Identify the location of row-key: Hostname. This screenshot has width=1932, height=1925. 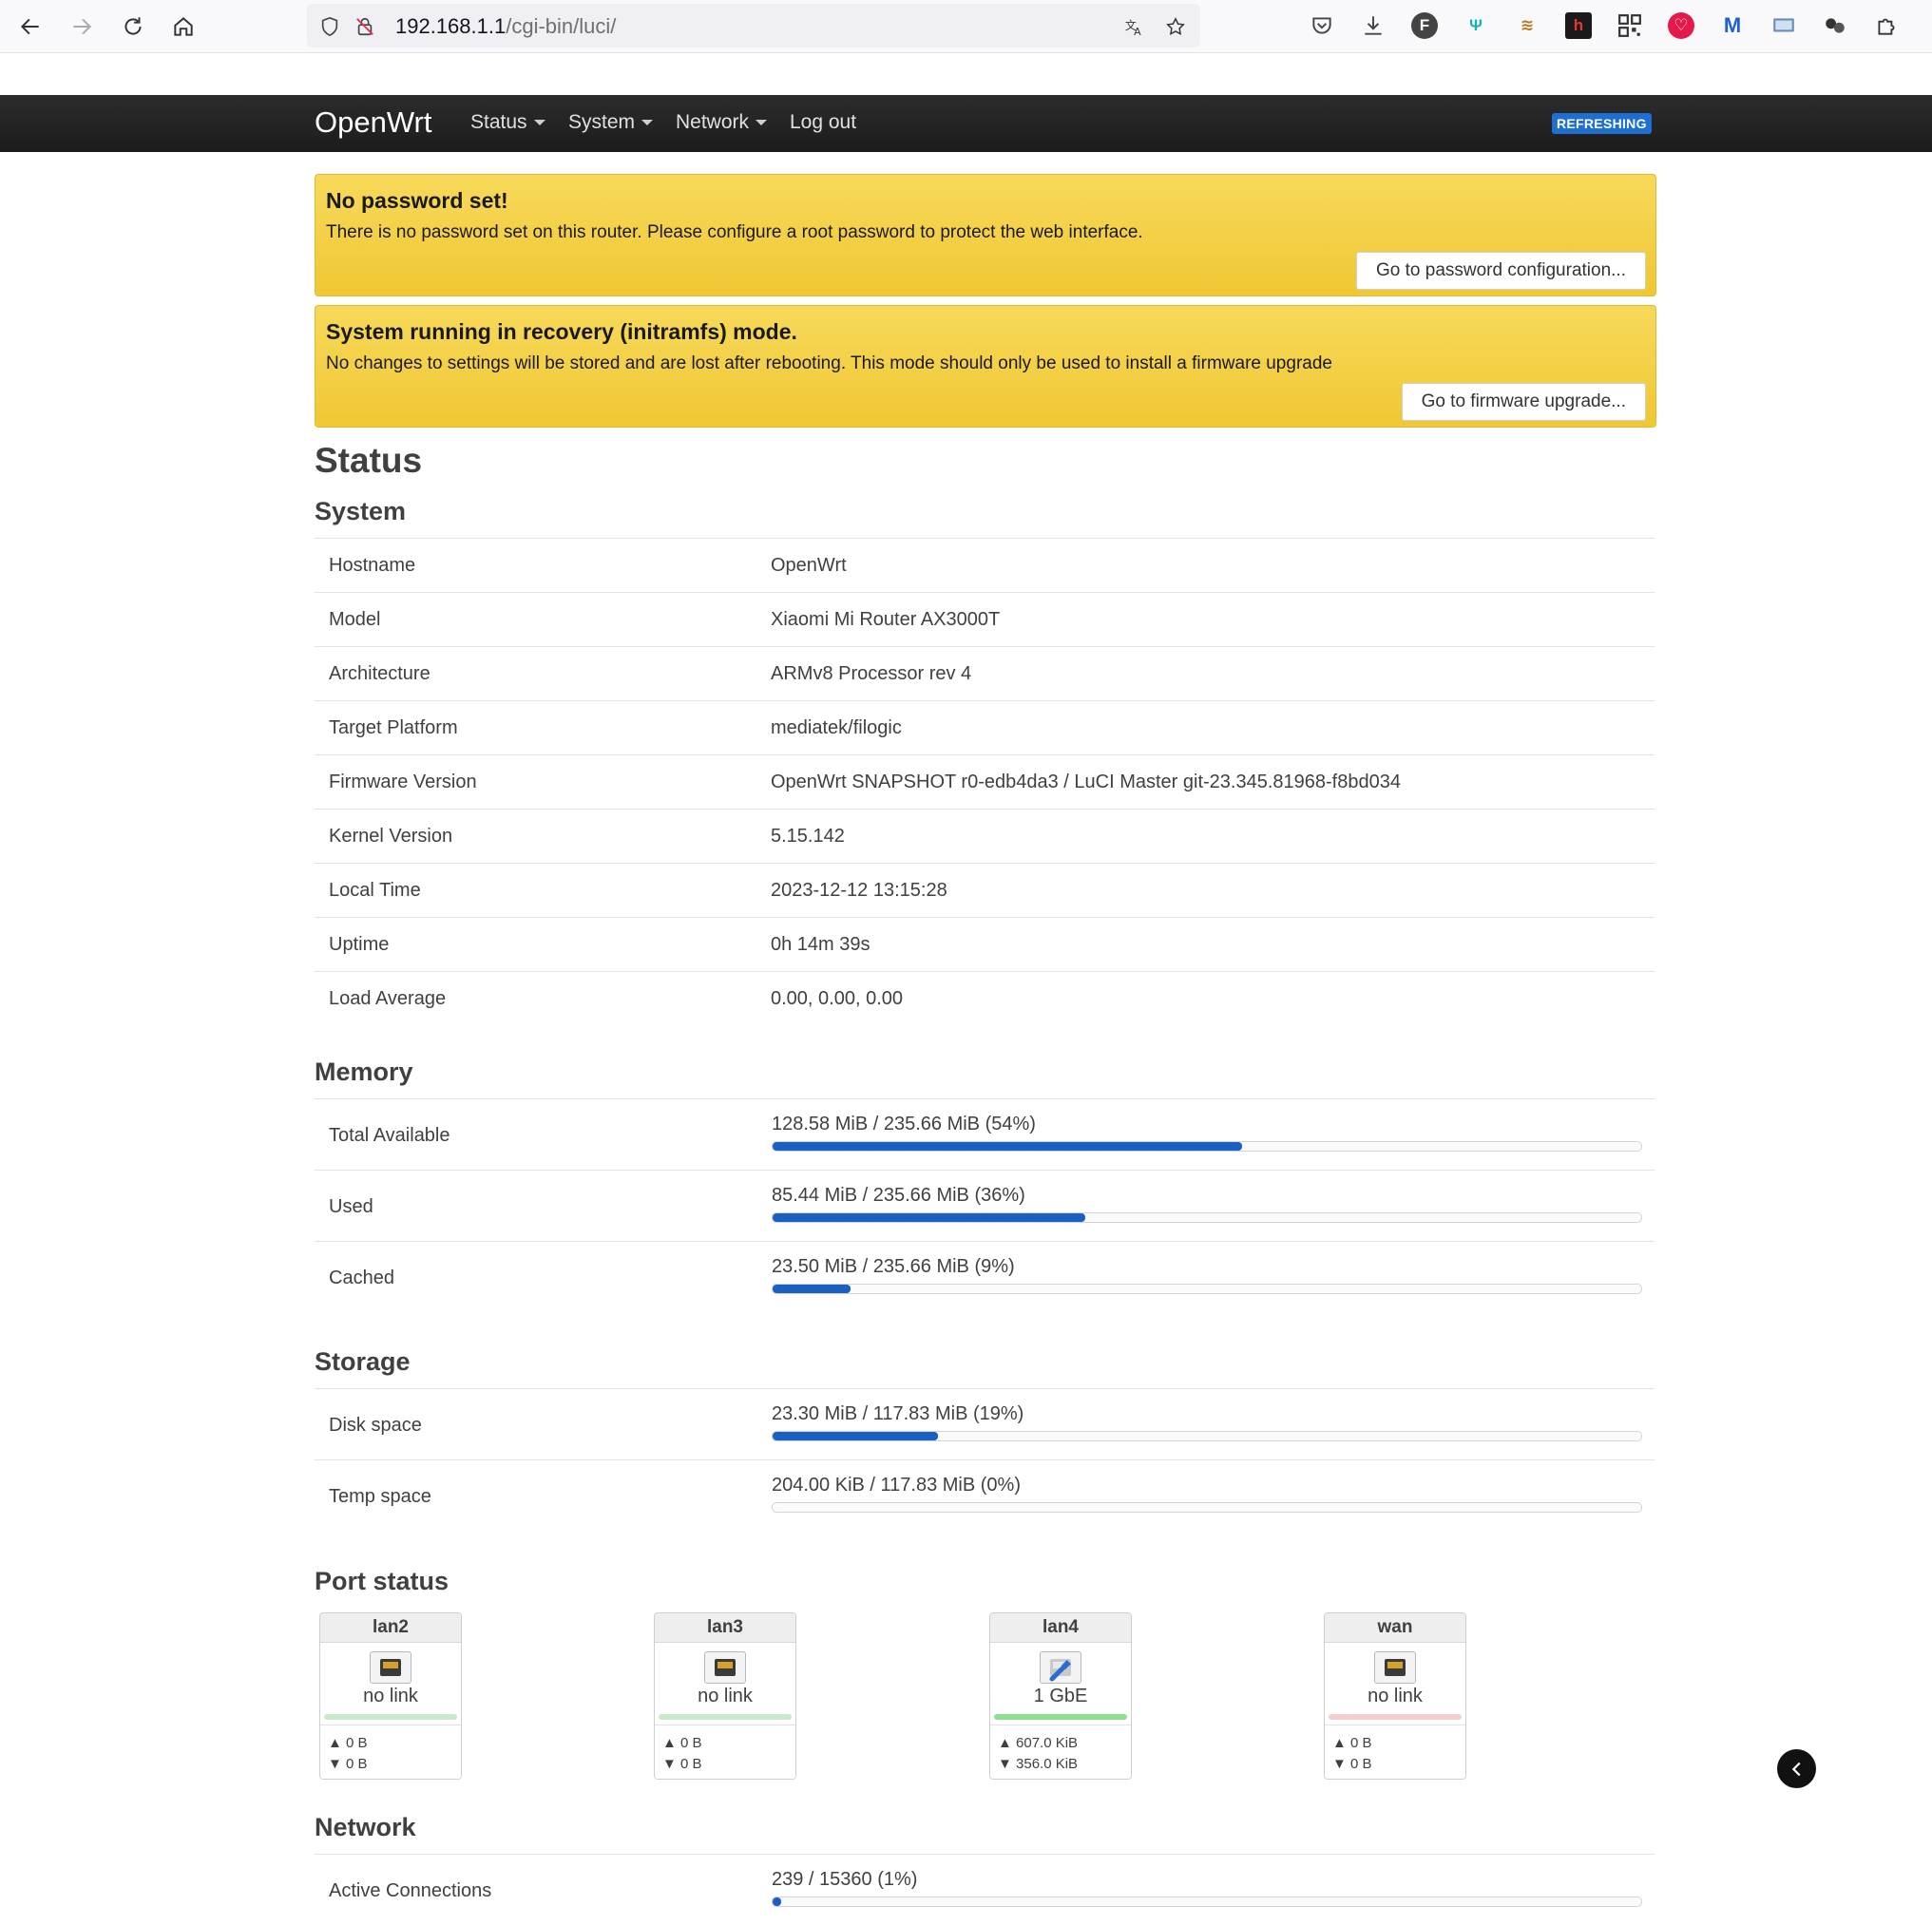
(372, 565).